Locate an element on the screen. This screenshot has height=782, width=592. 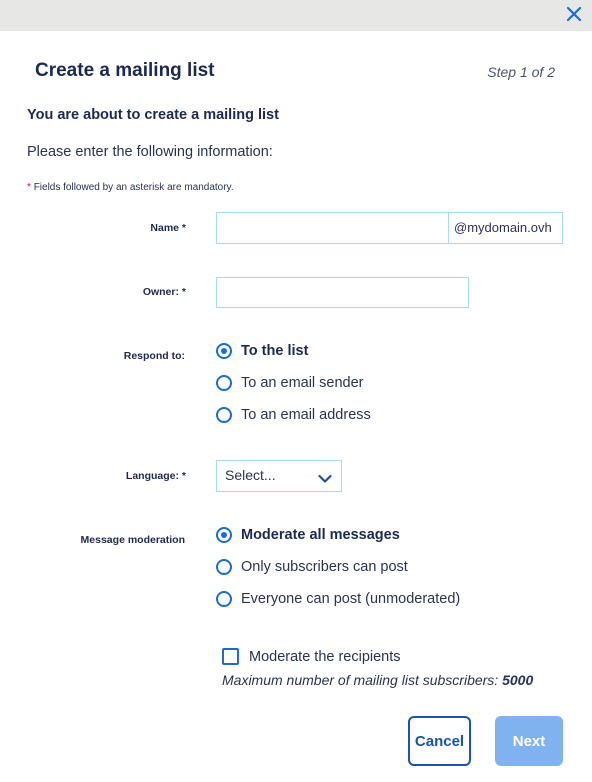
moderation-option-label: Everyone can post (unmoderated) is located at coordinates (351, 599).